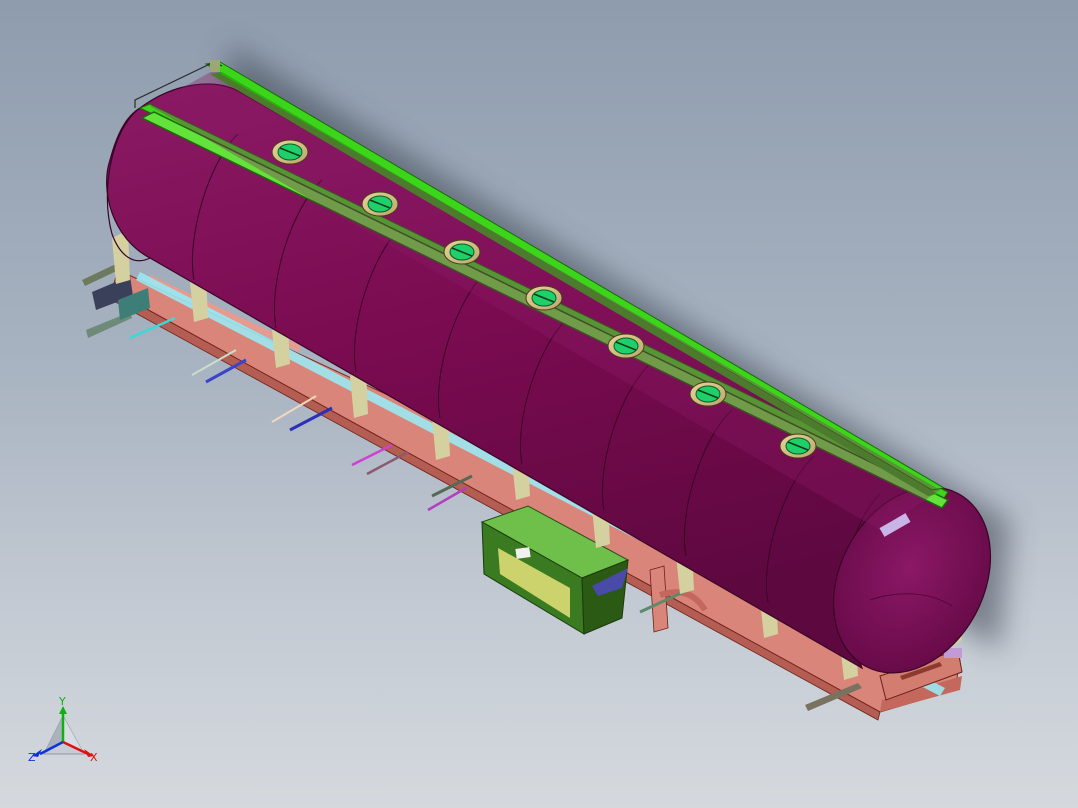 The image size is (1078, 808). I want to click on orientation-triad: Y X Z, so click(66, 734).